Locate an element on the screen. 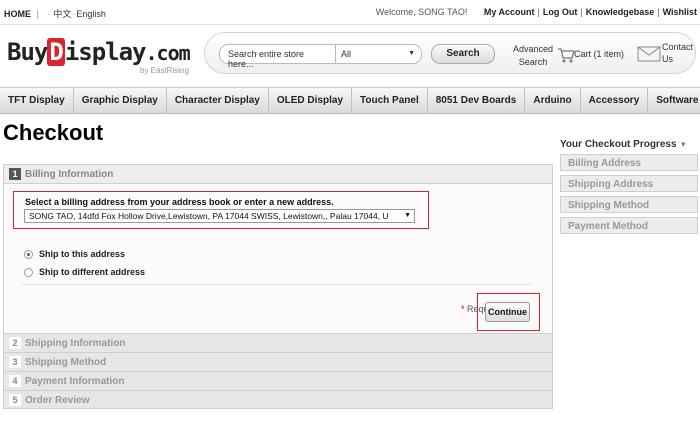 Image resolution: width=700 pixels, height=427 pixels. step-label: Shipping Method is located at coordinates (66, 362).